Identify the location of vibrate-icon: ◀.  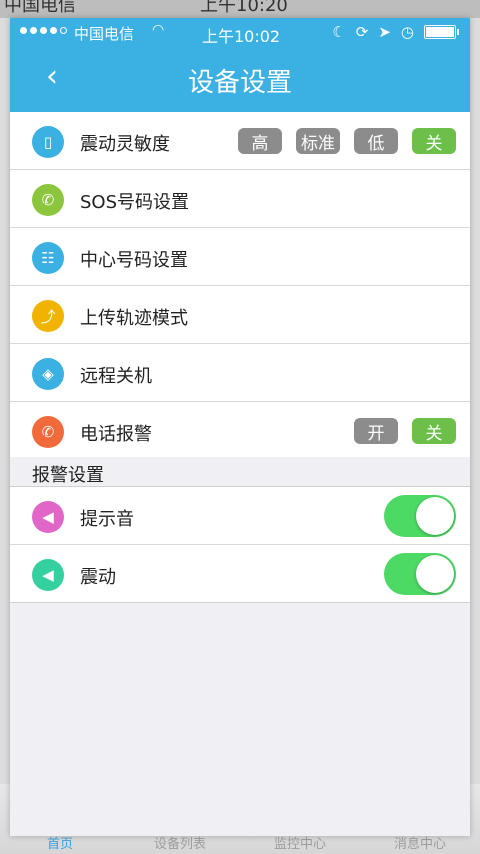
(48, 575).